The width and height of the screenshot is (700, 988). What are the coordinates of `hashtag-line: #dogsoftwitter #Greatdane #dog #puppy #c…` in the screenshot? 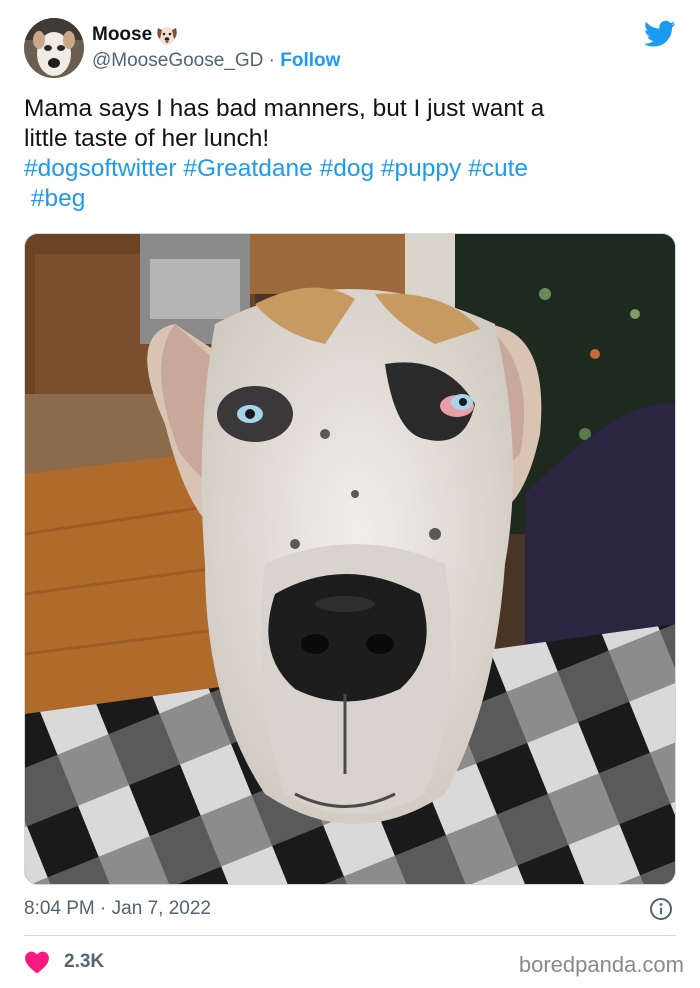 It's located at (349, 169).